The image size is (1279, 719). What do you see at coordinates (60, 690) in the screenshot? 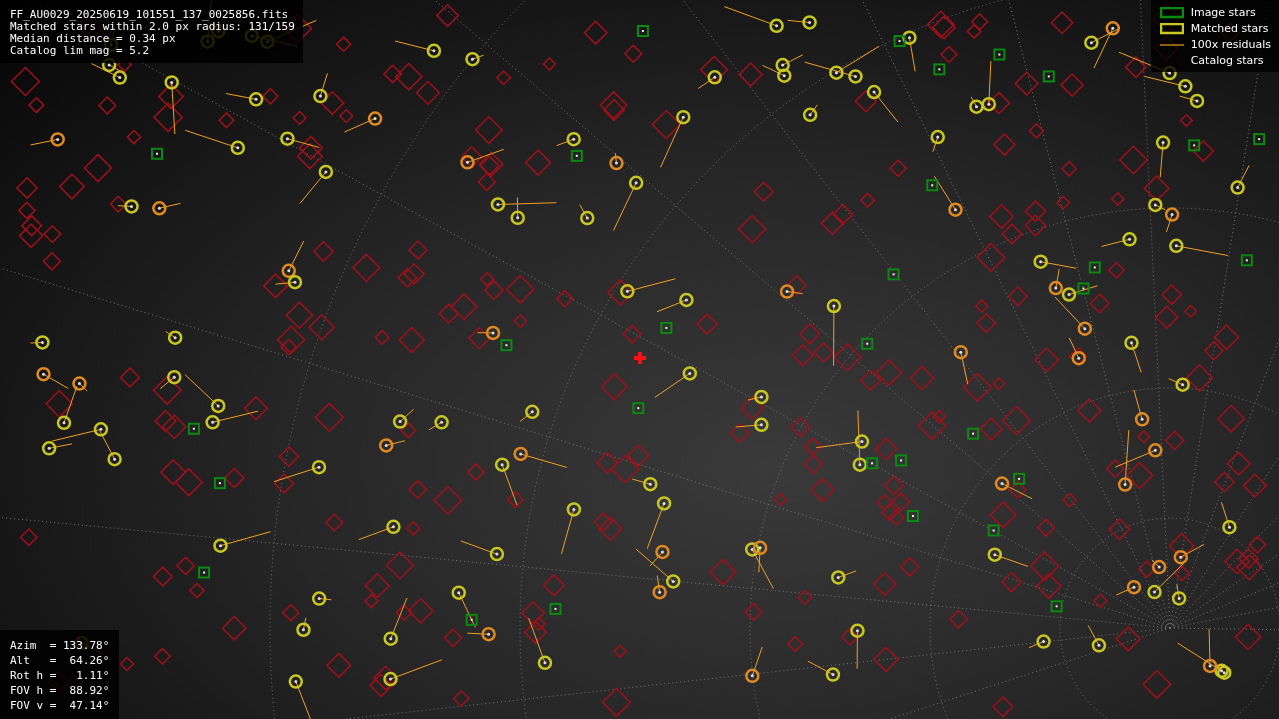
I see `pointing-text: FOV h = 88.92°` at bounding box center [60, 690].